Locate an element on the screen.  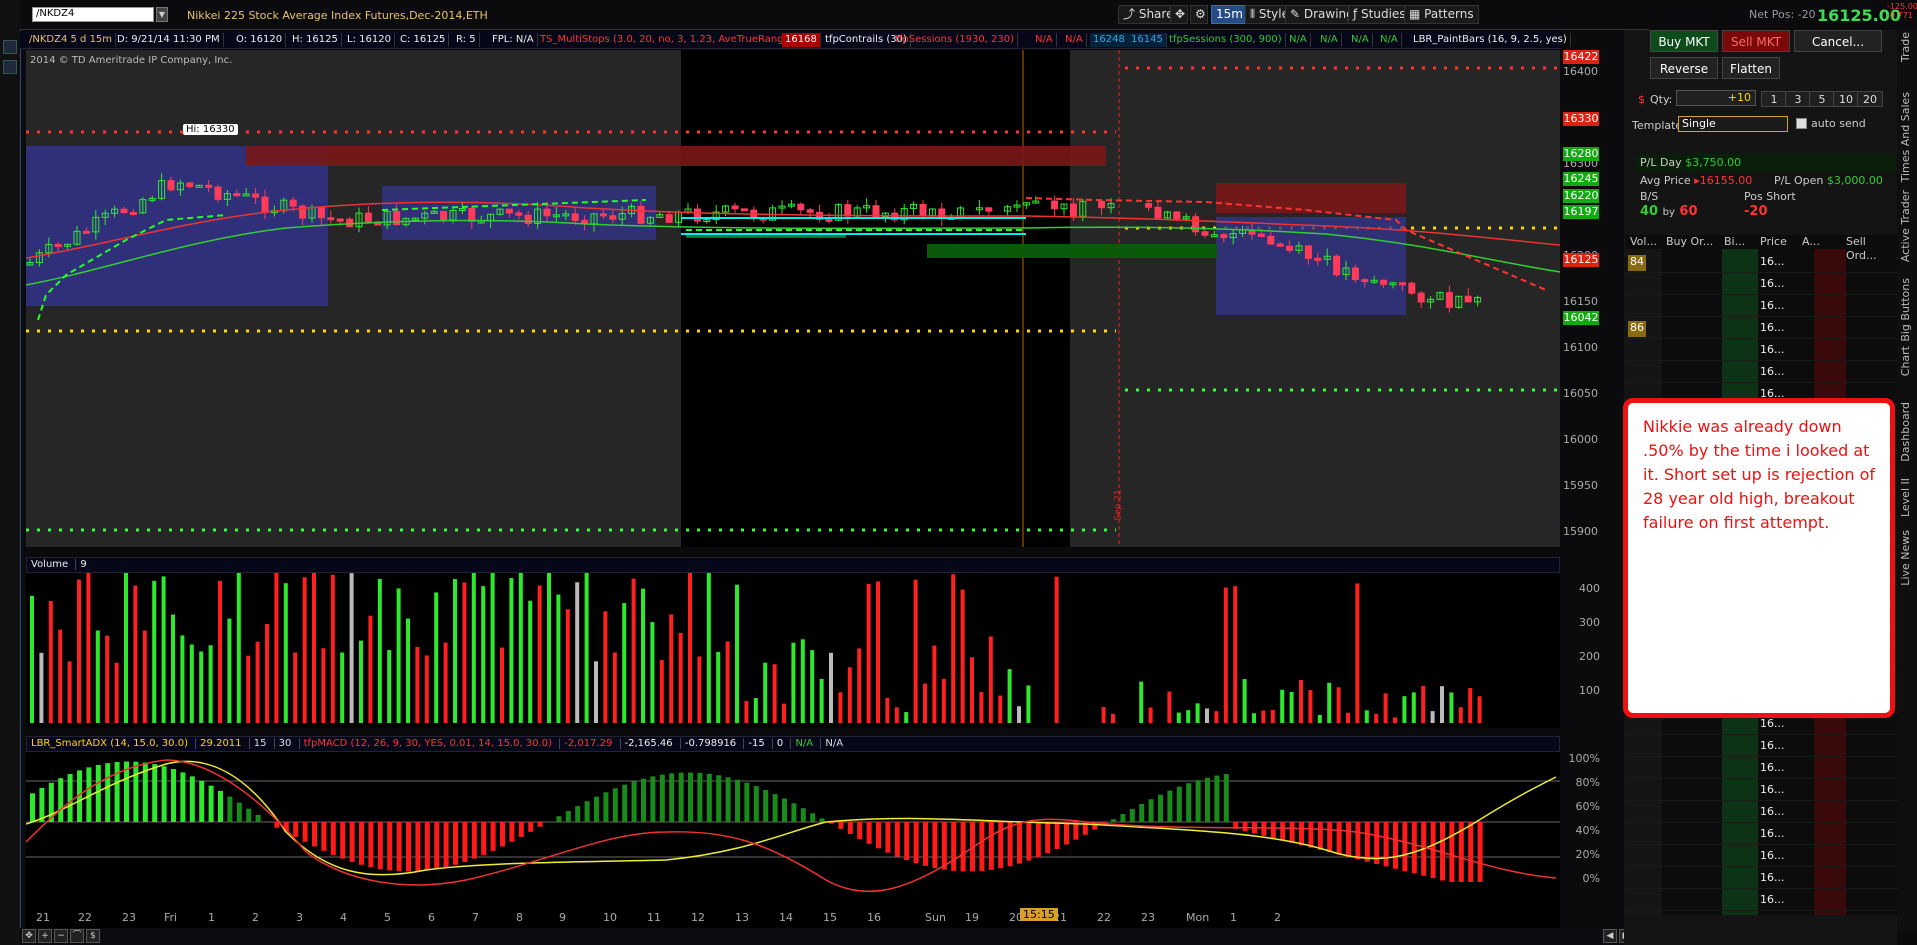
wrench-icon: ⚙ is located at coordinates (1199, 14).